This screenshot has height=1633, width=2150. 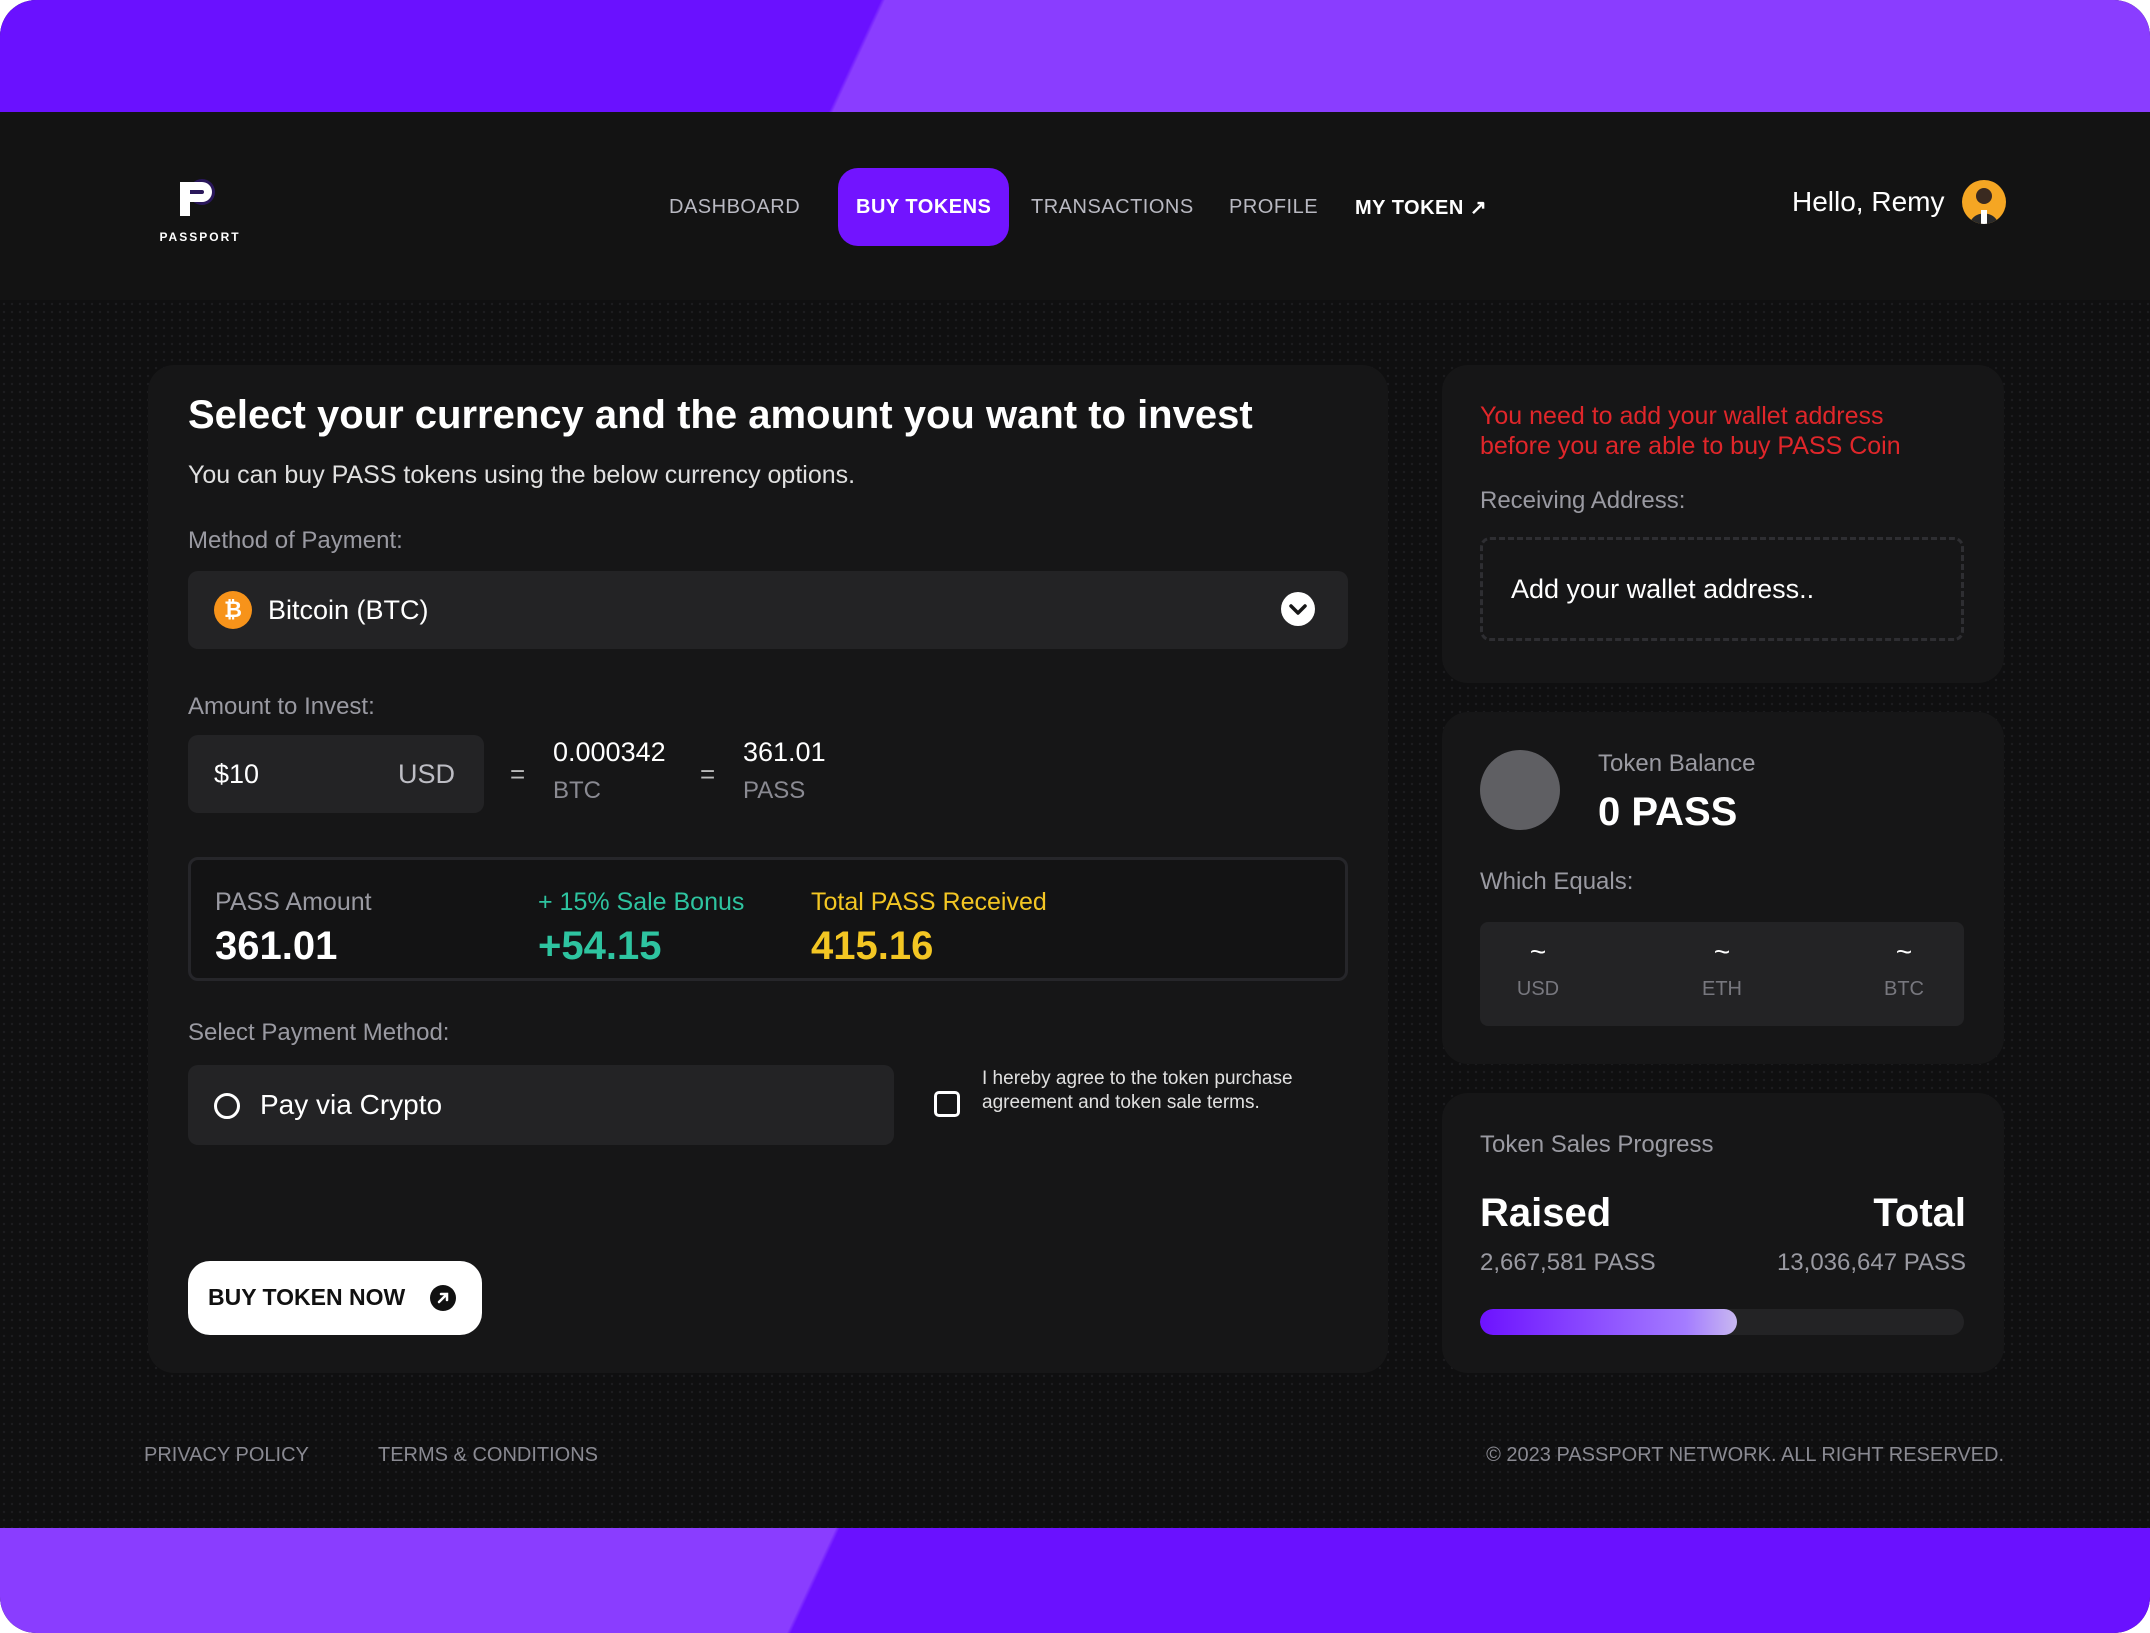 I want to click on nav-buy-tokens-label: BUY TOKENS, so click(x=924, y=207).